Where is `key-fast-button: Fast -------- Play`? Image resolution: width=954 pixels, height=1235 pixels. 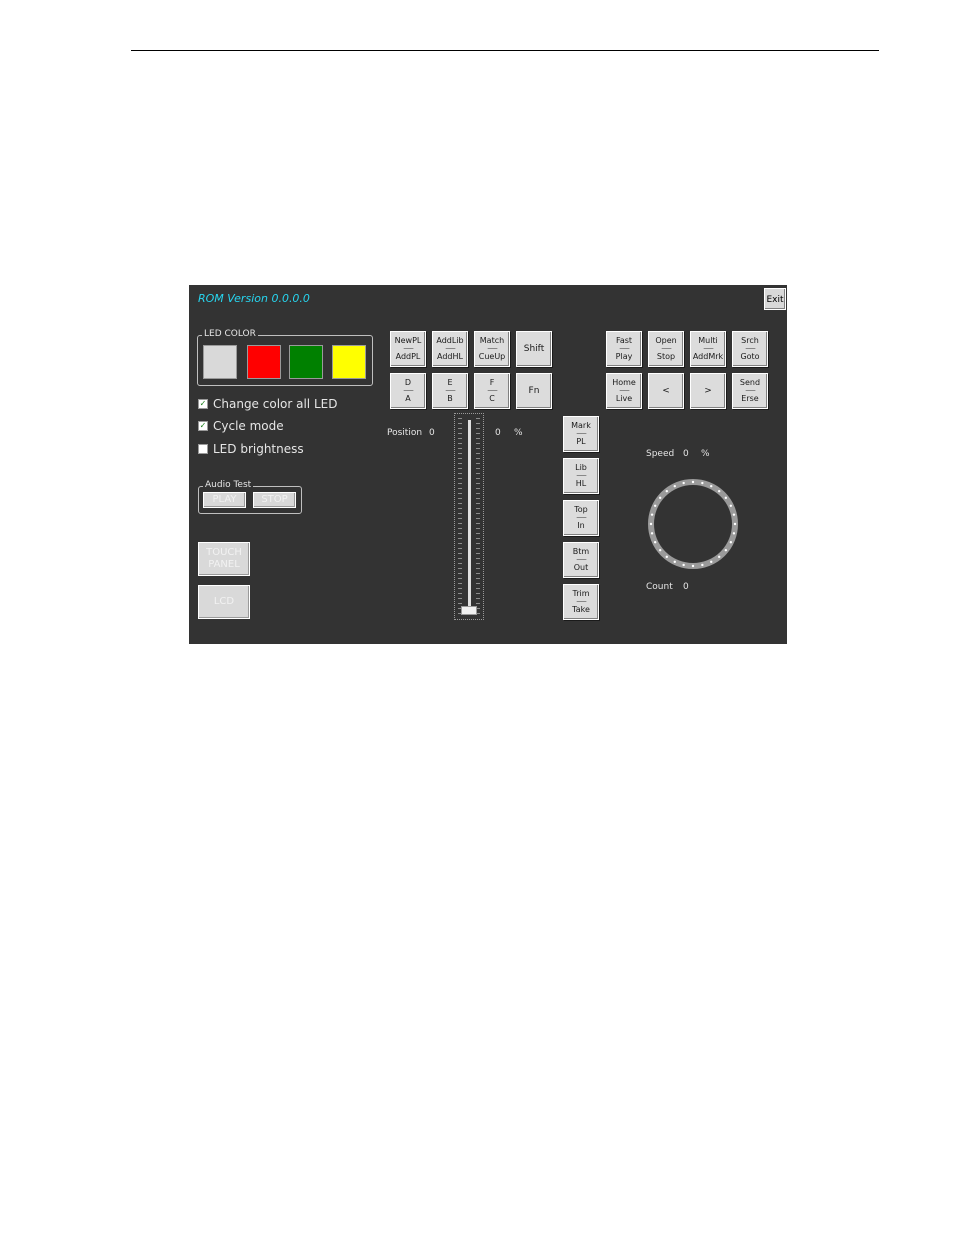 key-fast-button: Fast -------- Play is located at coordinates (624, 349).